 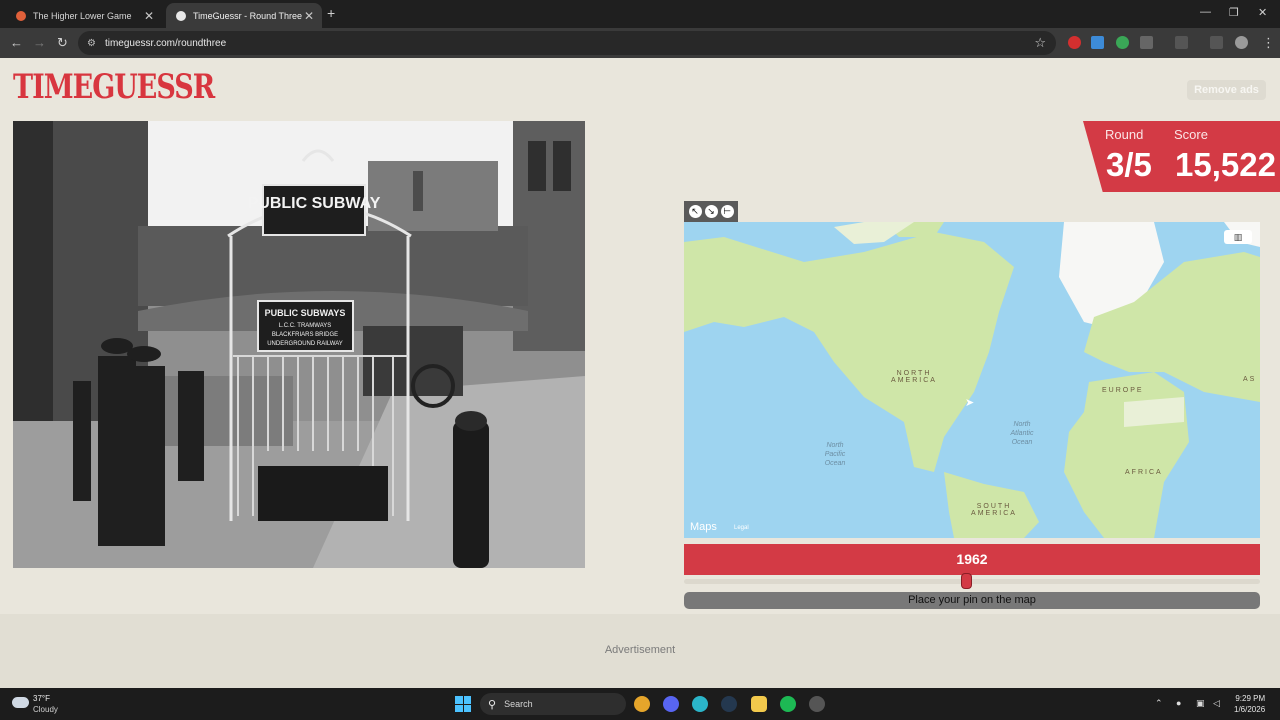 I want to click on year-slider-thumb, so click(x=966, y=581).